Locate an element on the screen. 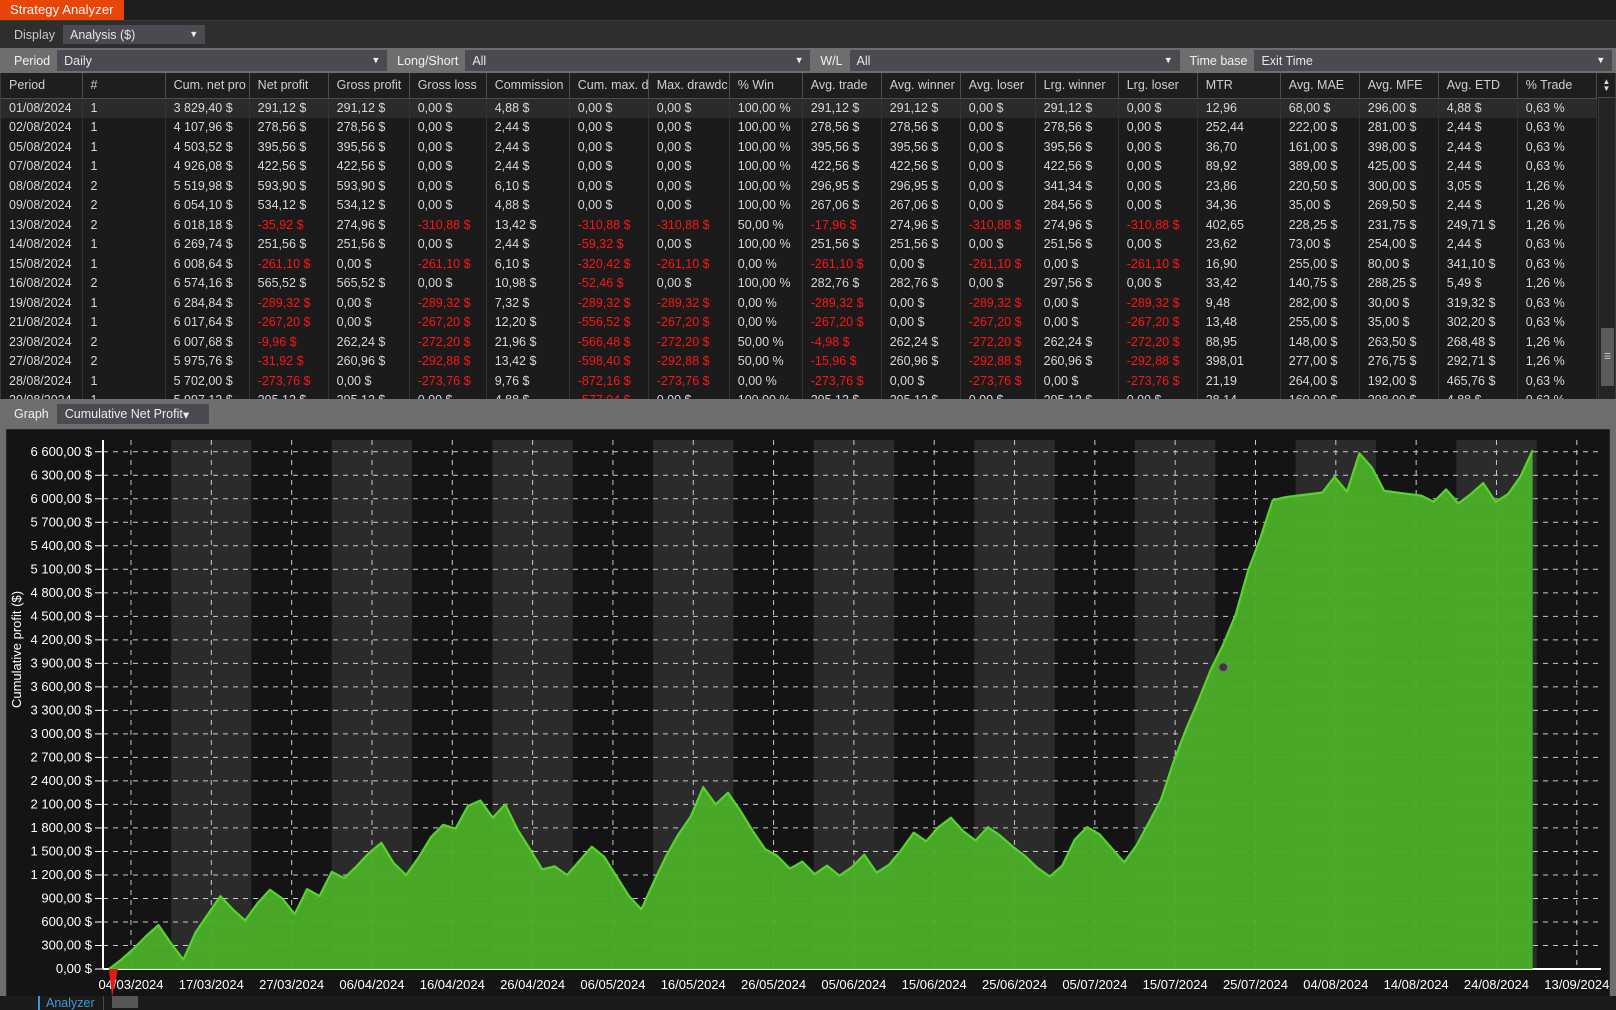 The width and height of the screenshot is (1616, 1010). table-cell: 291,12 $ is located at coordinates (1077, 108).